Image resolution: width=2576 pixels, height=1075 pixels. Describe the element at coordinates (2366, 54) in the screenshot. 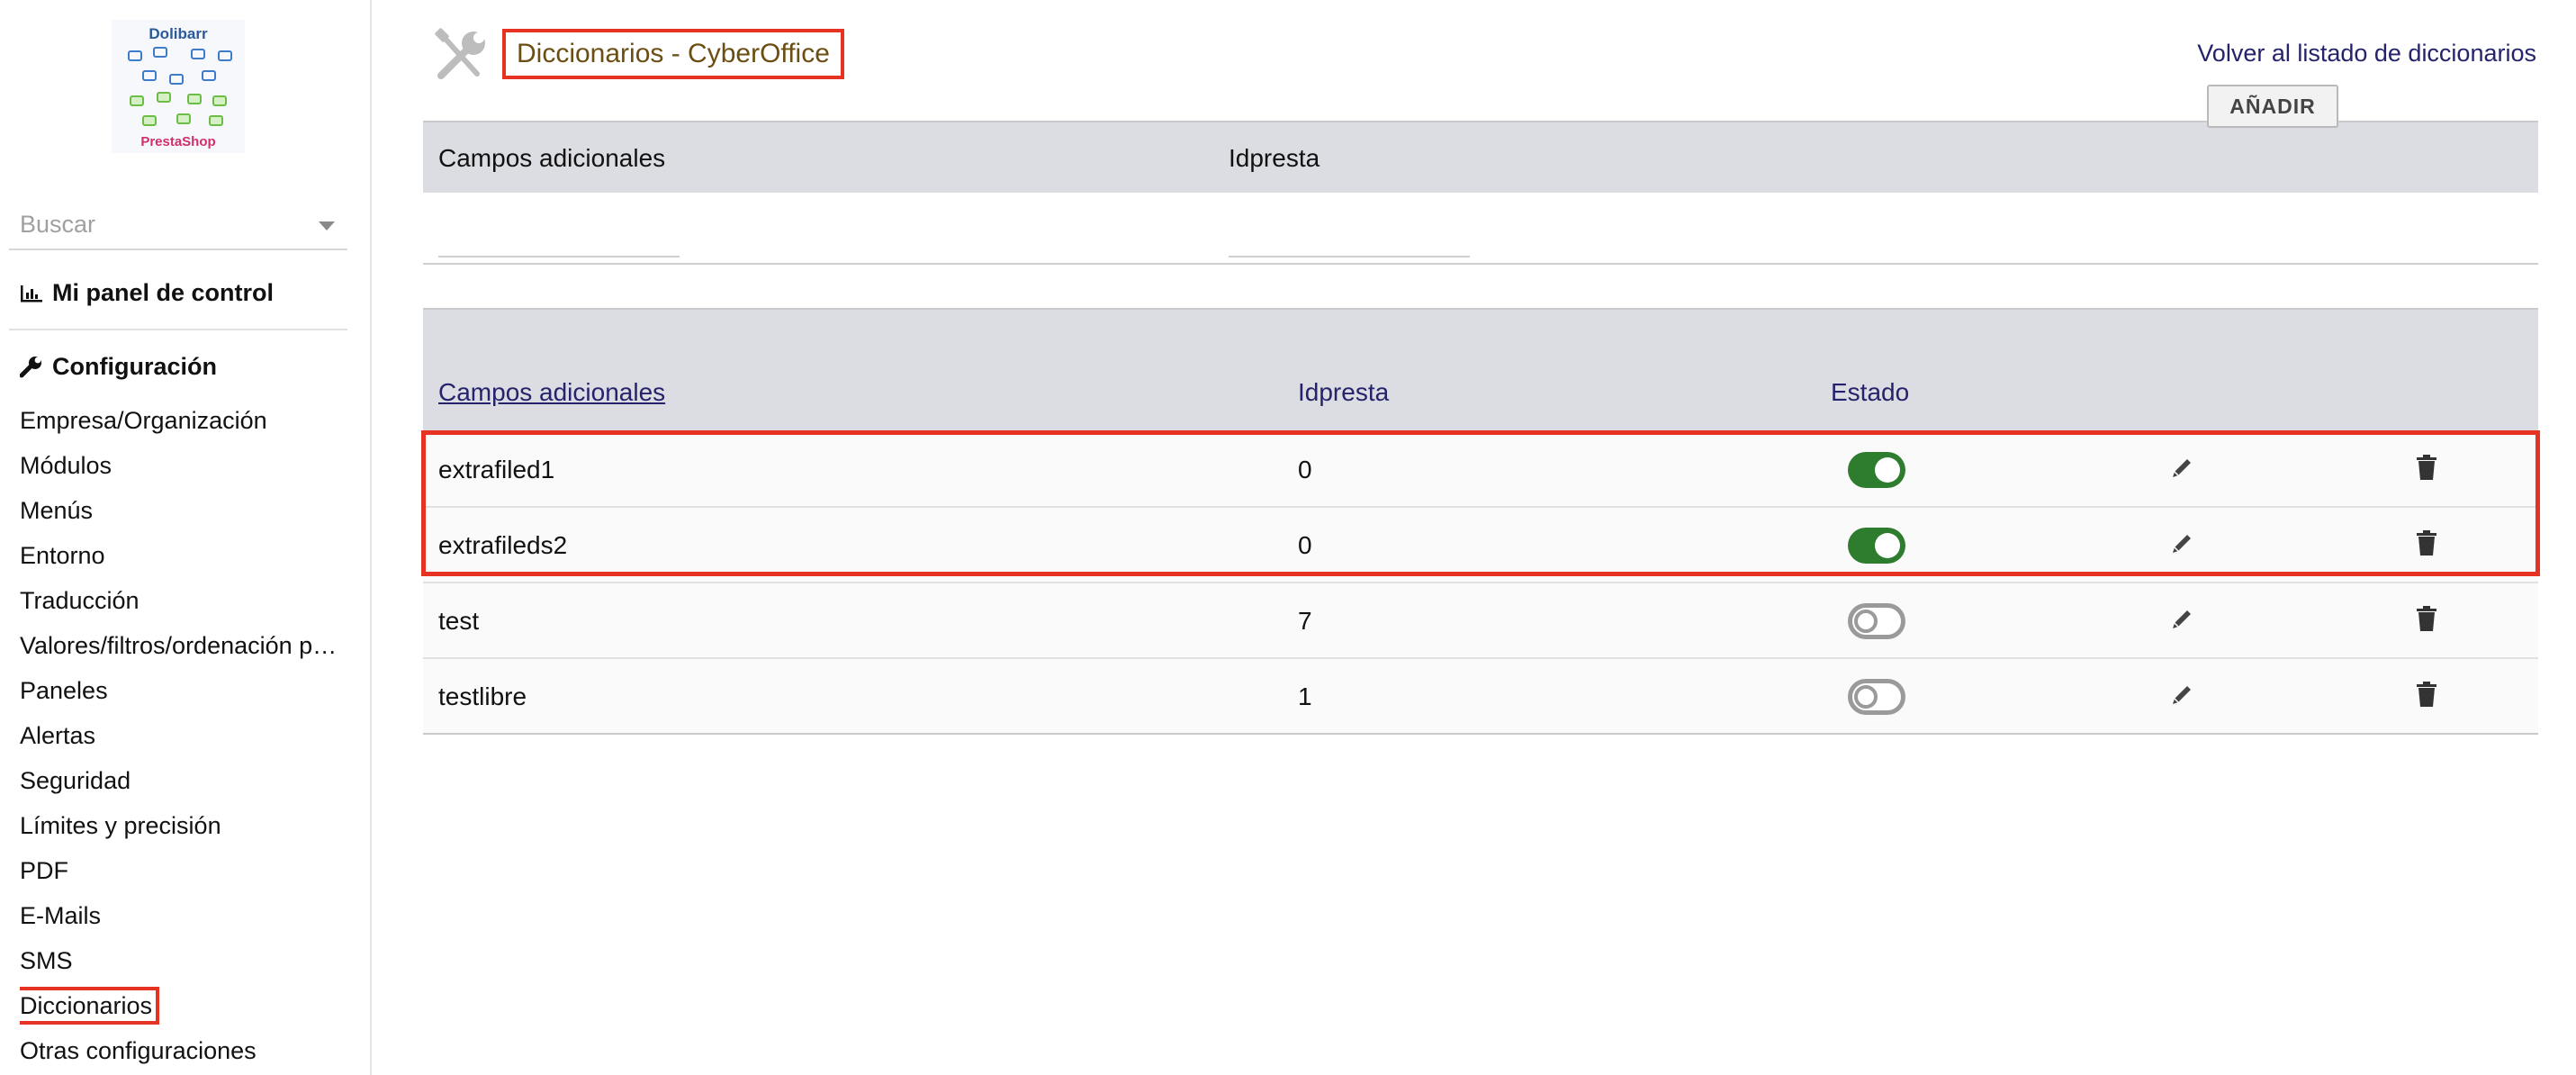

I see `back-to-dictionaries-link: Volver al listado de diccionarios` at that location.